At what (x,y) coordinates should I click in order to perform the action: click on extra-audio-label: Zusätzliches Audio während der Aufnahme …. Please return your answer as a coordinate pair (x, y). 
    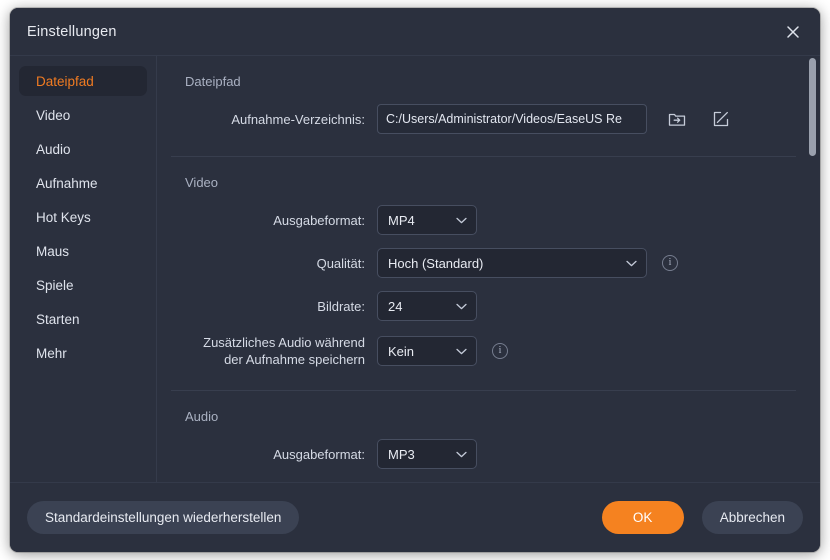
    Looking at the image, I should click on (281, 351).